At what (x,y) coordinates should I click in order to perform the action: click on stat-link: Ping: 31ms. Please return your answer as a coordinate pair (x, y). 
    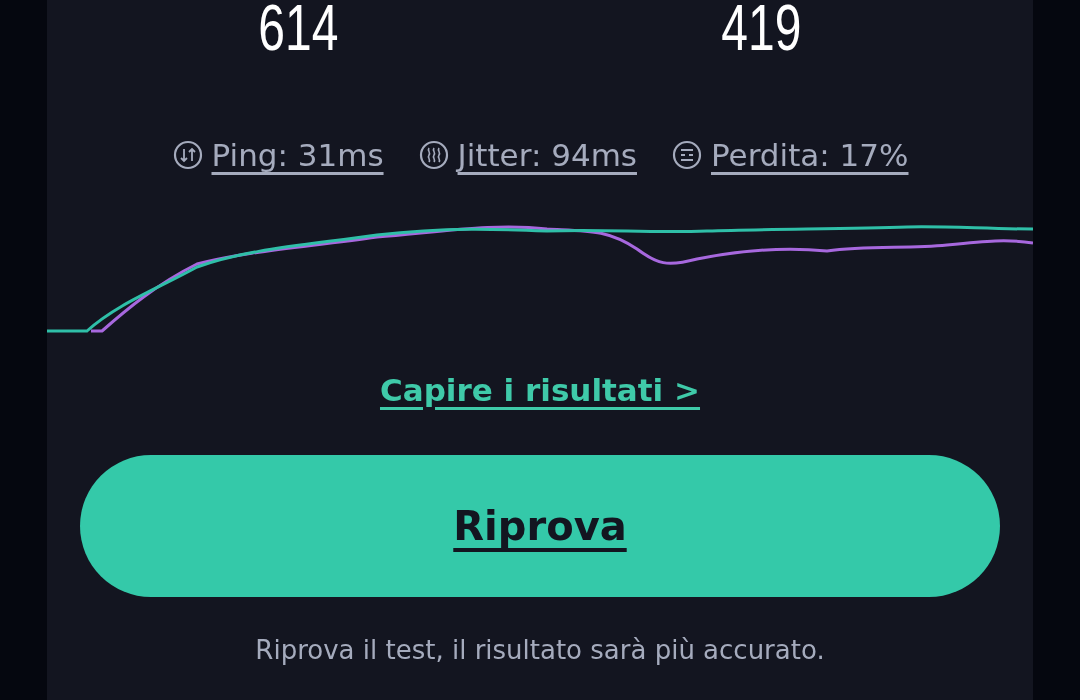
    Looking at the image, I should click on (297, 155).